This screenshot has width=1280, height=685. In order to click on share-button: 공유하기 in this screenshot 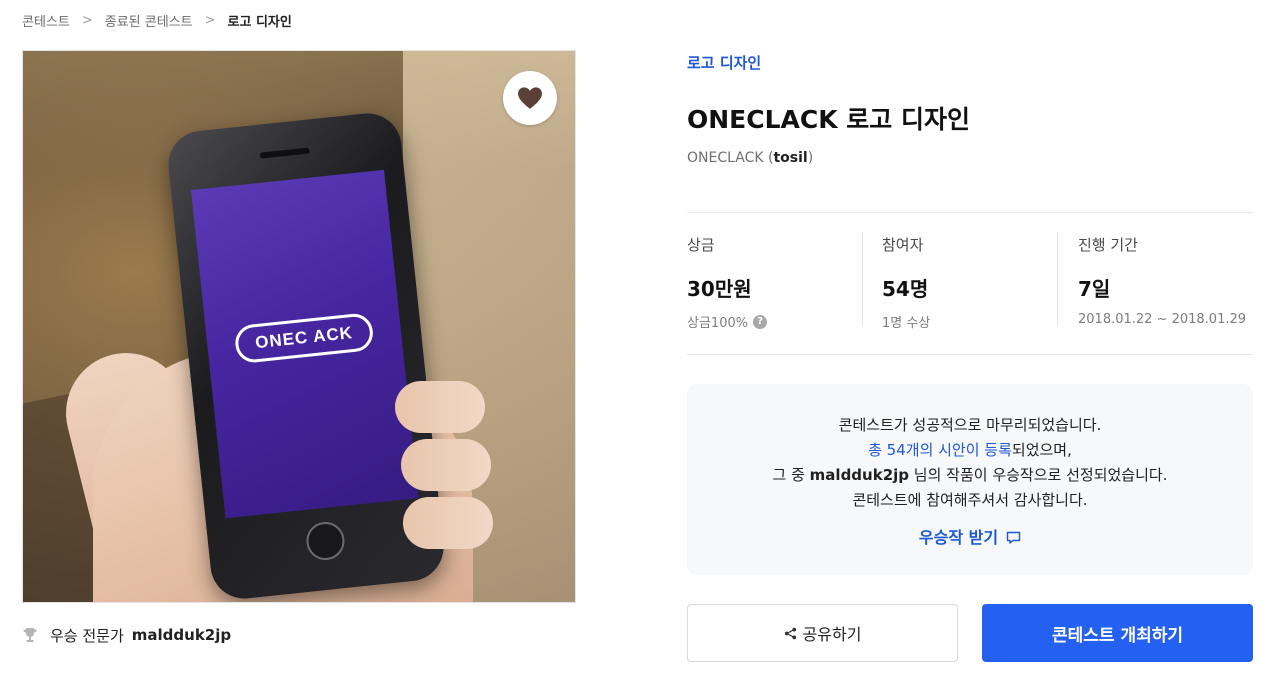, I will do `click(822, 633)`.